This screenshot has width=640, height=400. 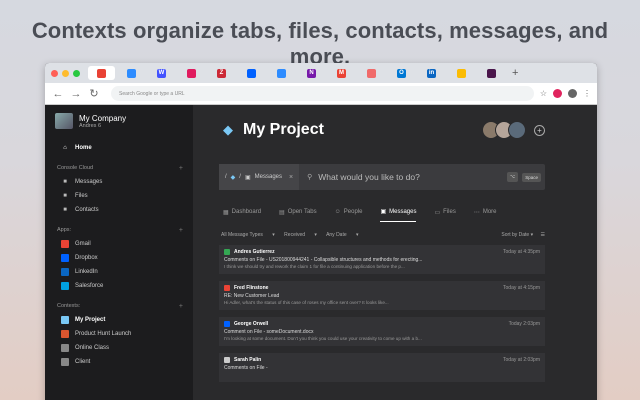 What do you see at coordinates (119, 121) in the screenshot?
I see `company-switcher: My Company Andres 6` at bounding box center [119, 121].